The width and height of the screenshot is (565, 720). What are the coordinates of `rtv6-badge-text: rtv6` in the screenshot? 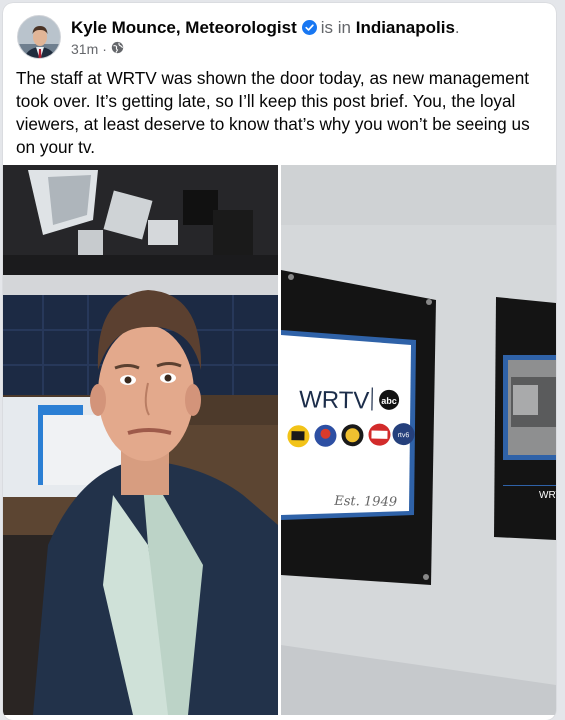 It's located at (404, 435).